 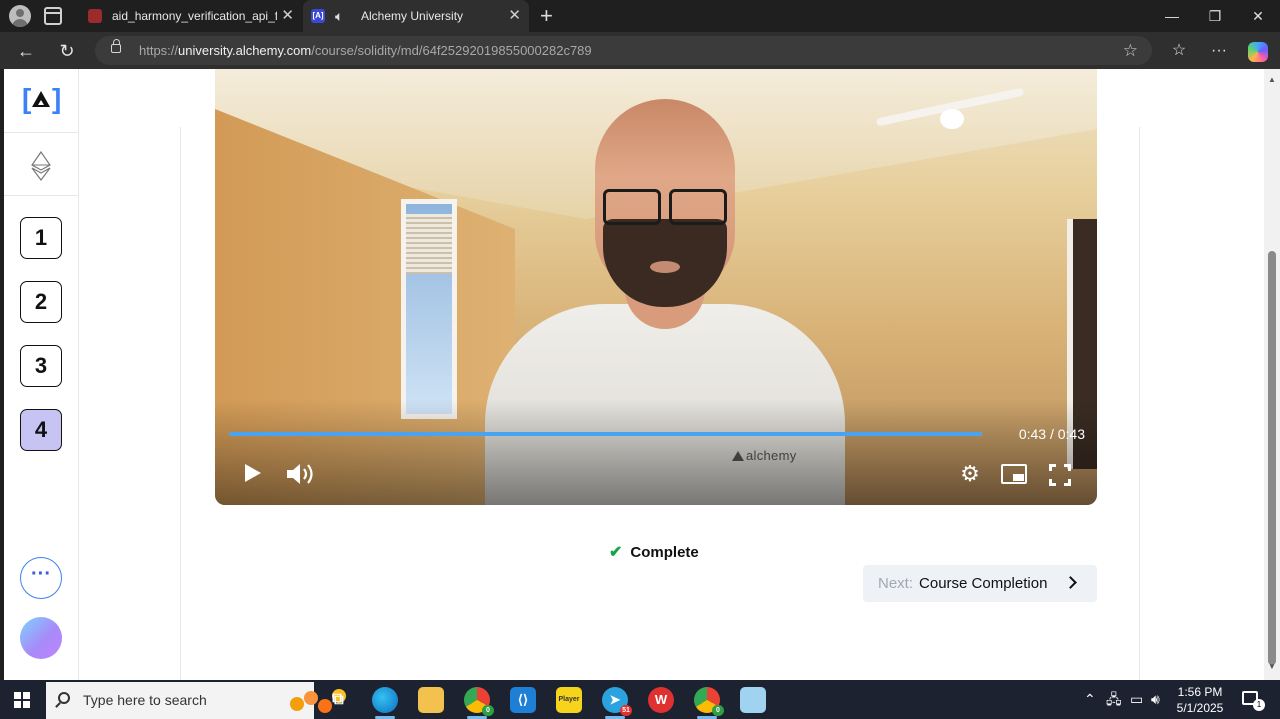 I want to click on wps-office-icon: W, so click(x=661, y=700).